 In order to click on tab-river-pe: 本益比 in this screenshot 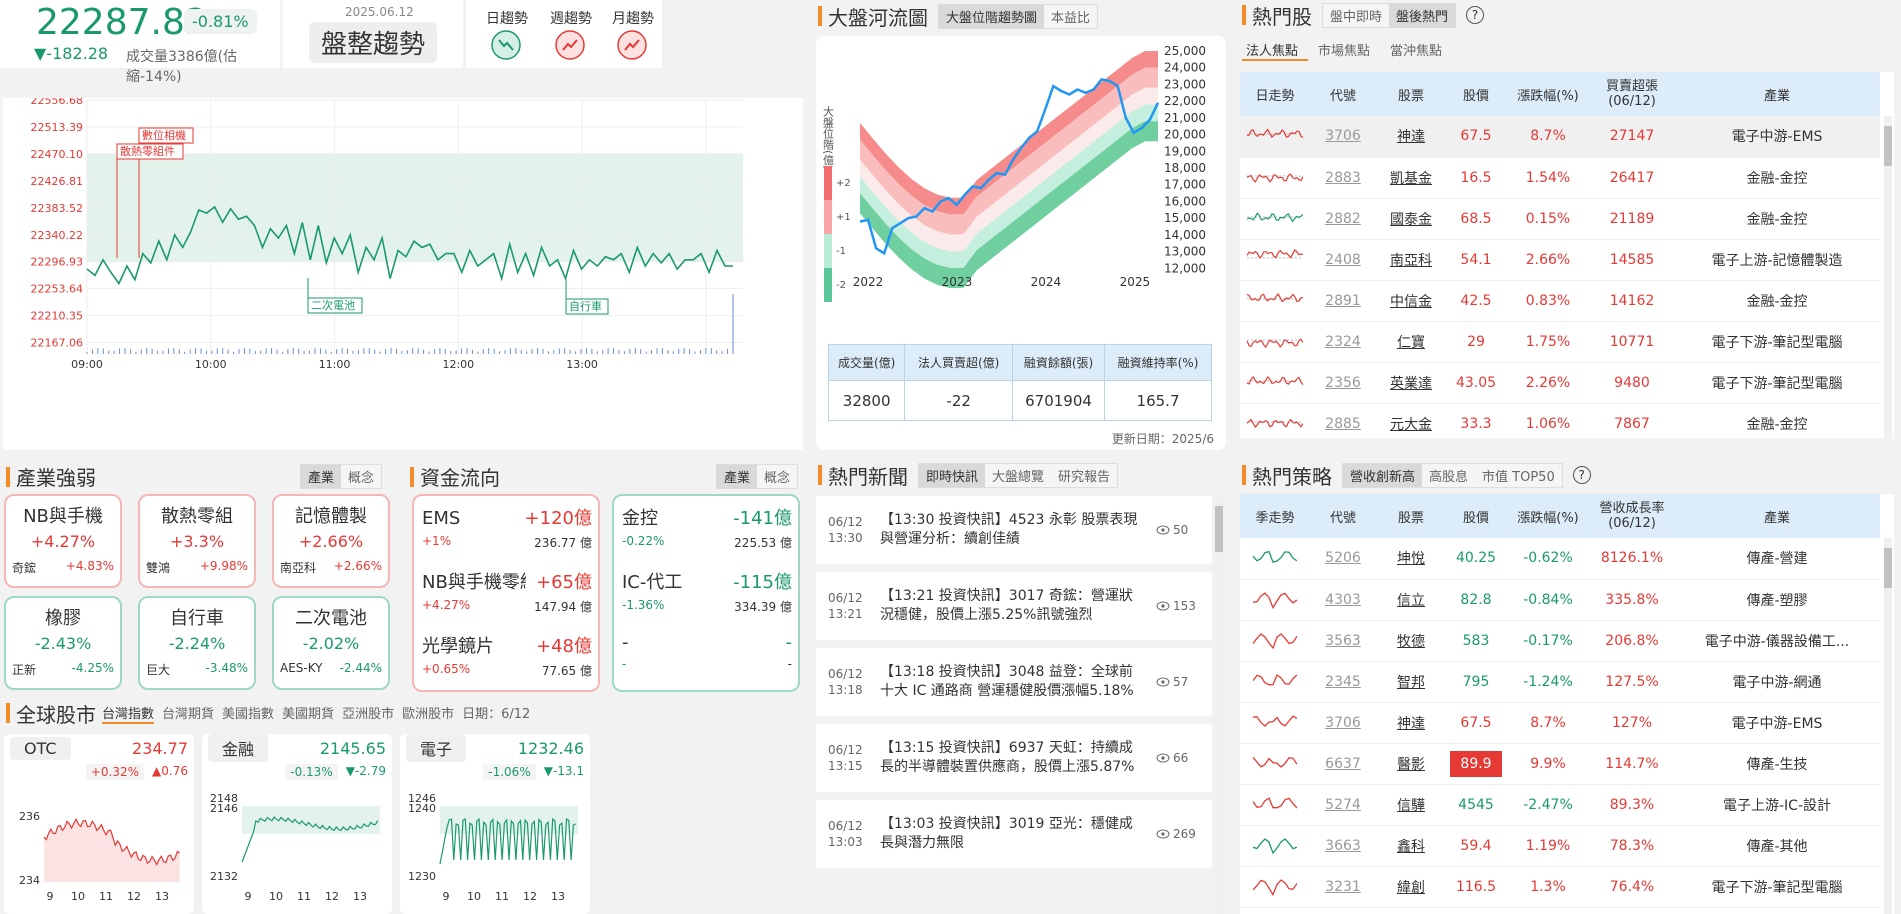, I will do `click(1071, 16)`.